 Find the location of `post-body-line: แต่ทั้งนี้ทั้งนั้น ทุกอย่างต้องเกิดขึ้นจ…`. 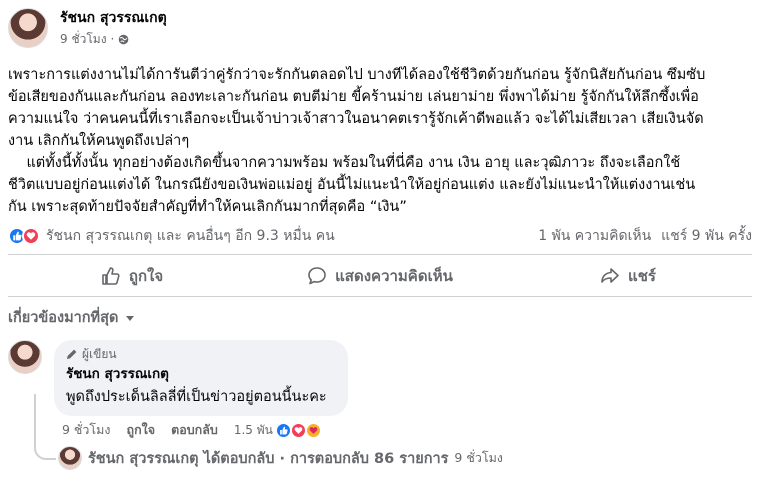

post-body-line: แต่ทั้งนี้ทั้งนั้น ทุกอย่างต้องเกิดขึ้นจ… is located at coordinates (344, 163).